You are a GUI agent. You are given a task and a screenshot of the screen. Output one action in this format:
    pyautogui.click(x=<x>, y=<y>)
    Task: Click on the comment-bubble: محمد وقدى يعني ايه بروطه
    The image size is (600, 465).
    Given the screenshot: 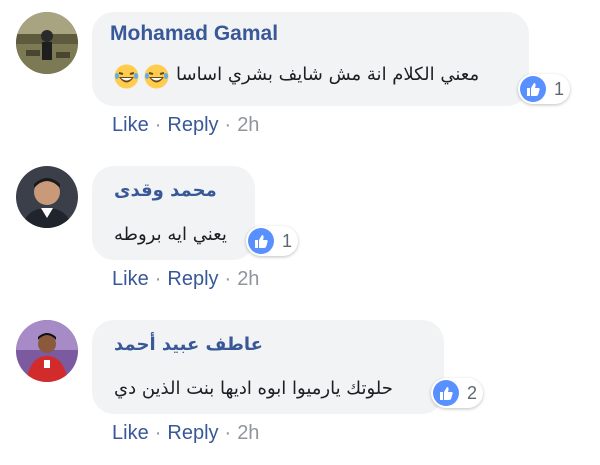 What is the action you would take?
    pyautogui.click(x=173, y=213)
    